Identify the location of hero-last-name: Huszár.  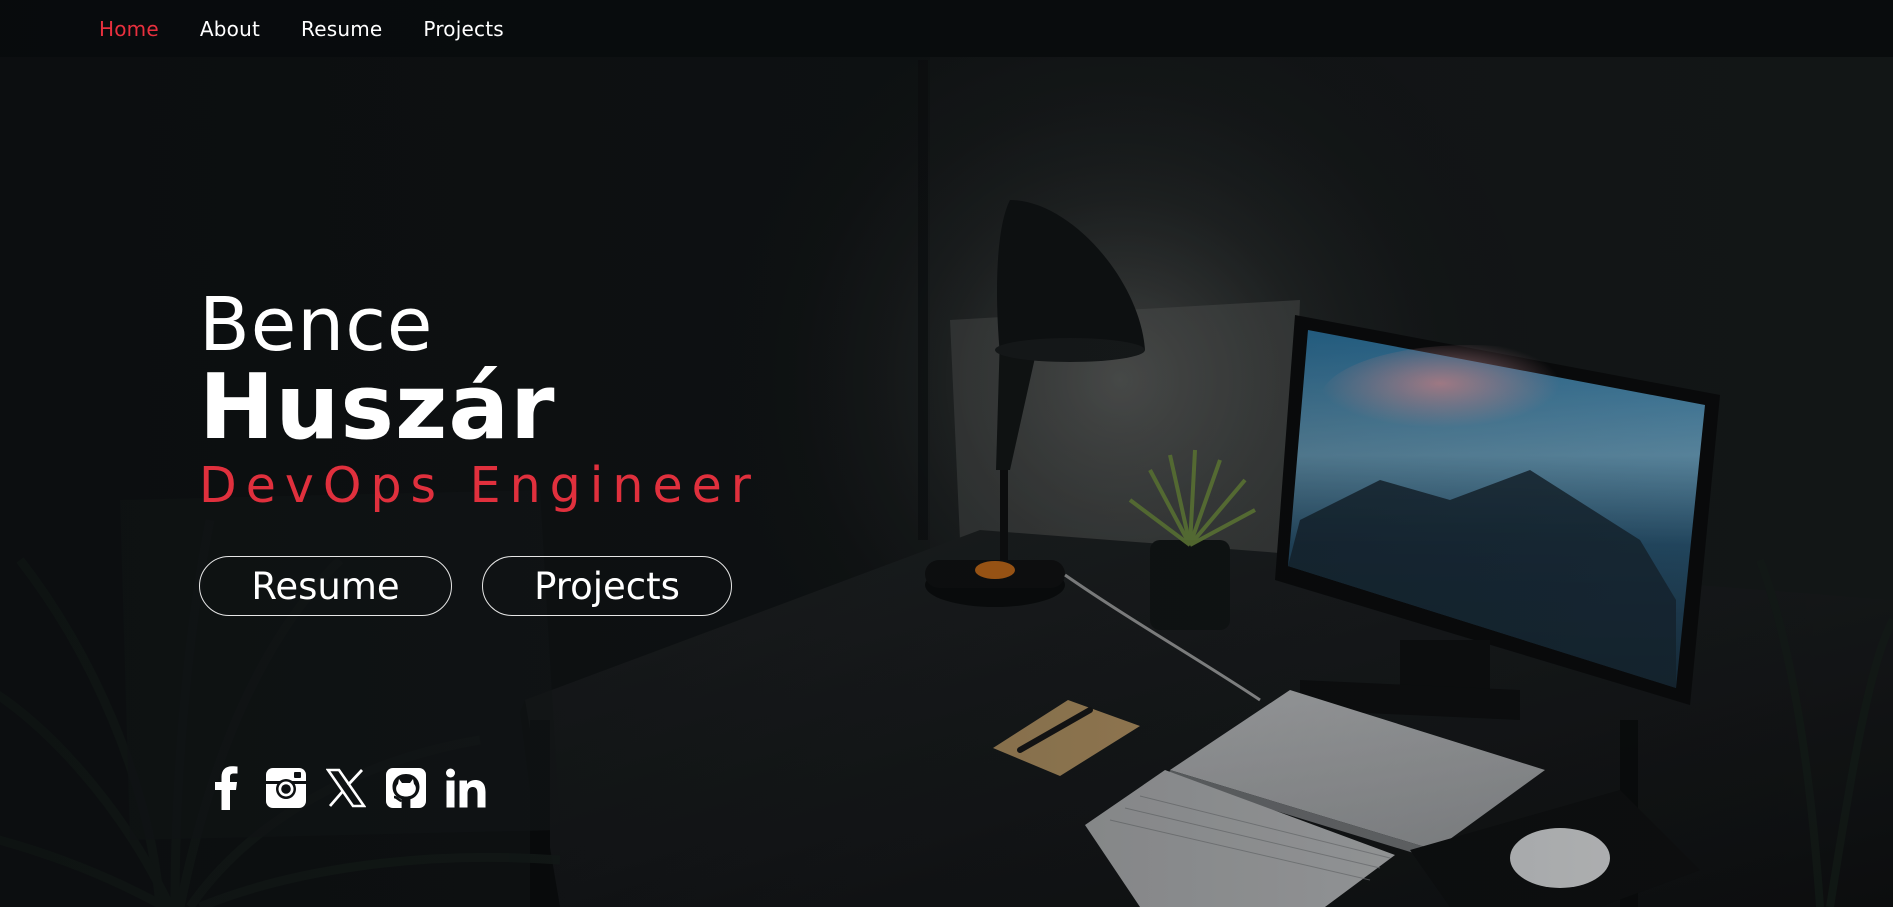
(377, 407).